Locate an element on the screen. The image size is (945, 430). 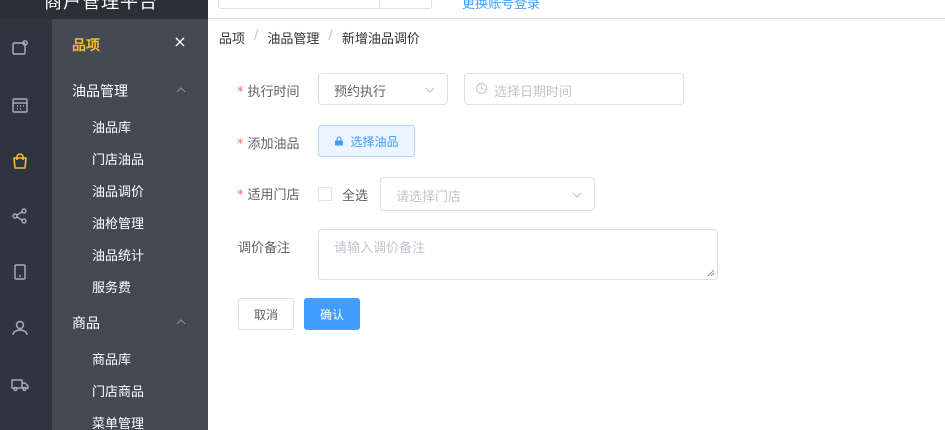
exec-time-label-text: 执行时间 is located at coordinates (273, 92).